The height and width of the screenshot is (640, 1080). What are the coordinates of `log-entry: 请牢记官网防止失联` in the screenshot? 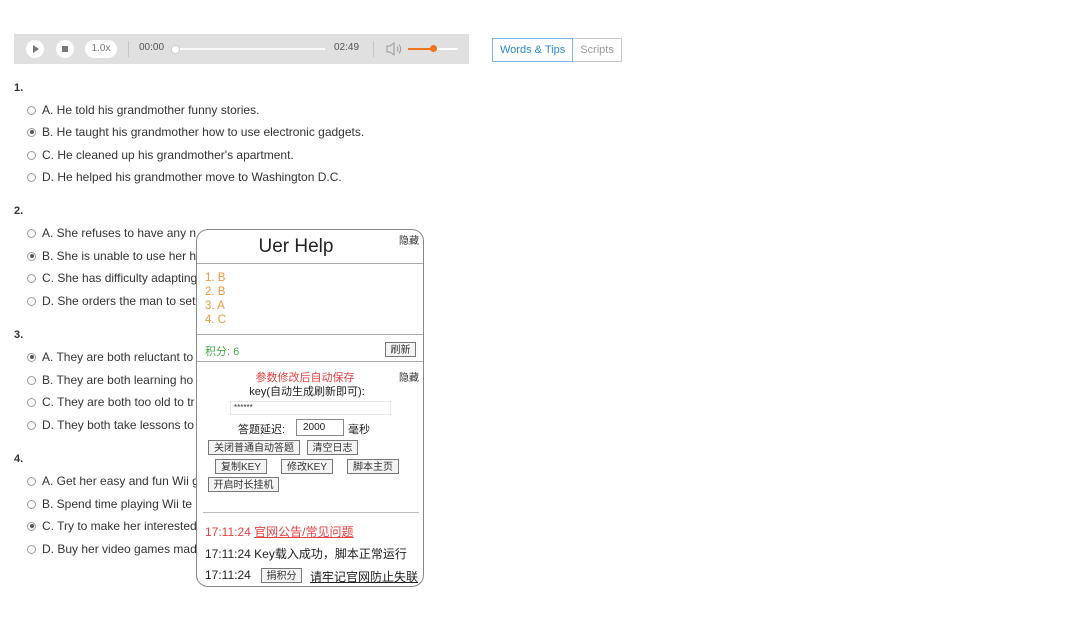 It's located at (364, 576).